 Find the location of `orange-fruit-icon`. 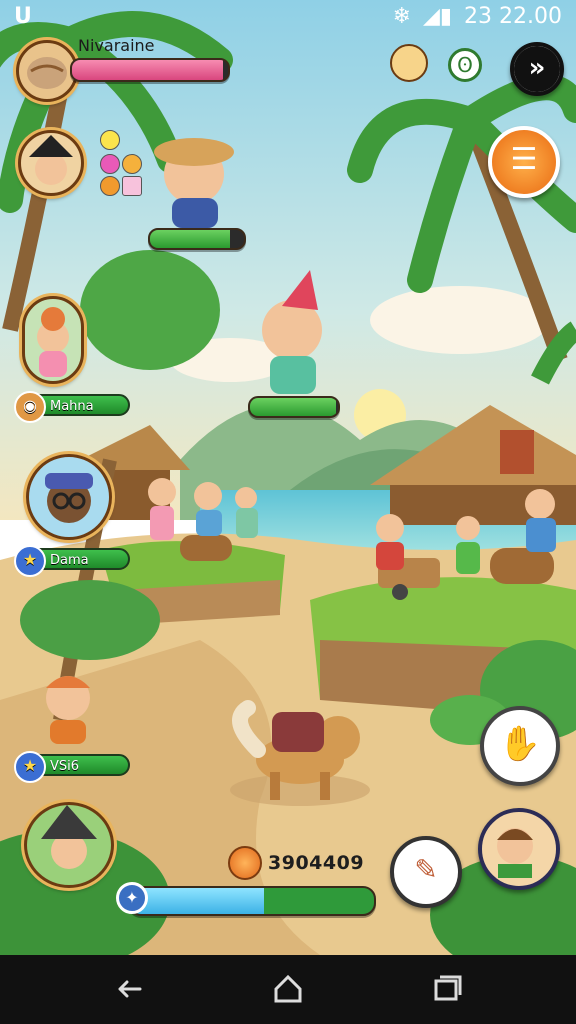

orange-fruit-icon is located at coordinates (245, 863).